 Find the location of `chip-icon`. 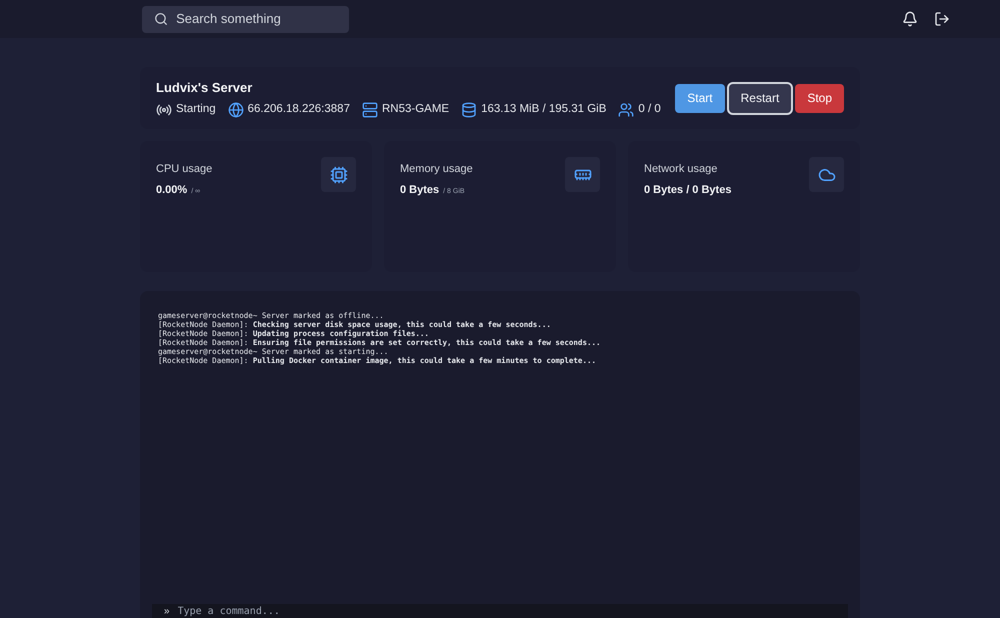

chip-icon is located at coordinates (339, 175).